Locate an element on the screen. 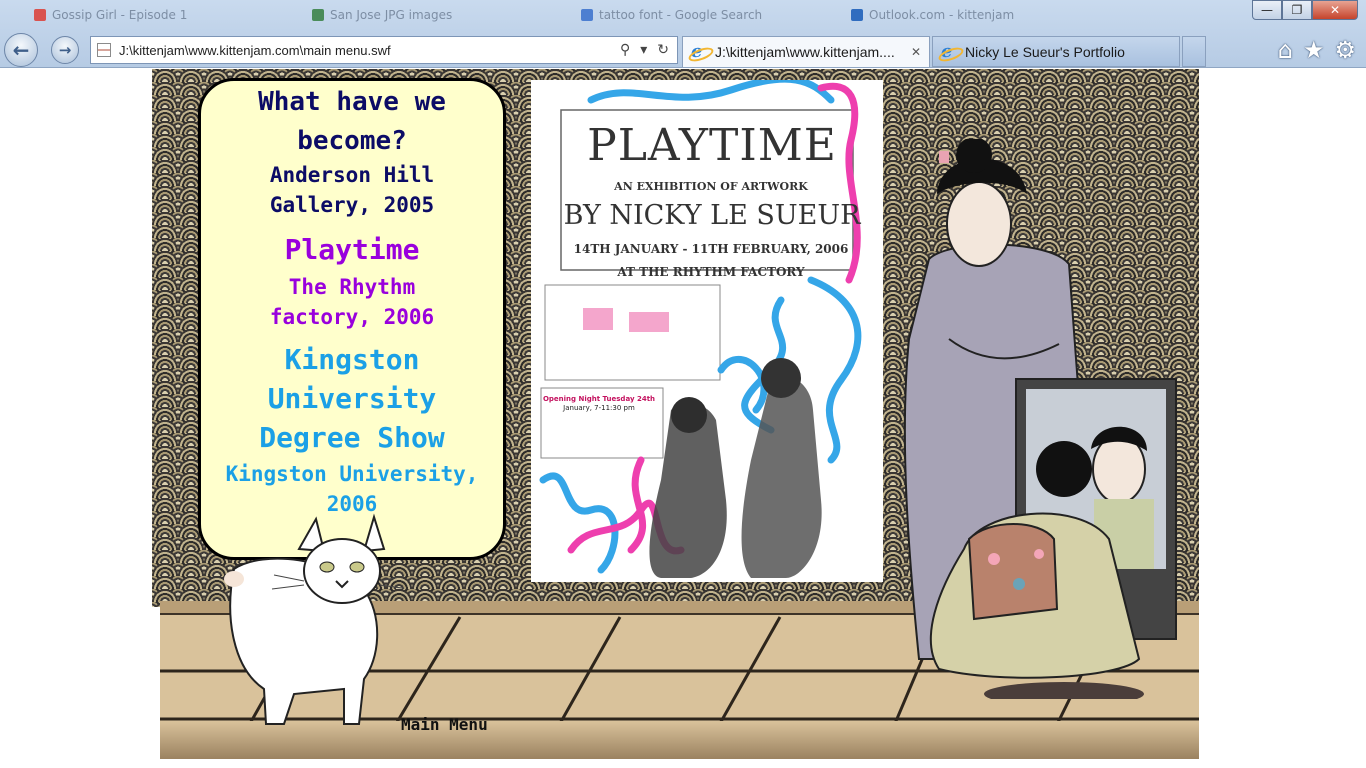 The width and height of the screenshot is (1366, 768). star-icon: ★ is located at coordinates (1314, 50).